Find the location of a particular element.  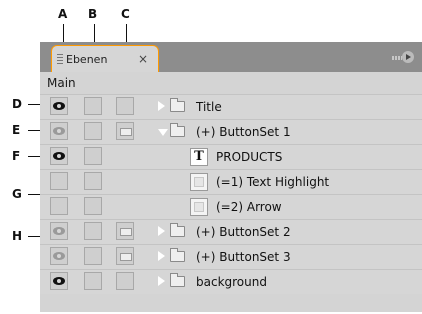

layer-row: (+) ButtonSet 3 is located at coordinates (231, 256).